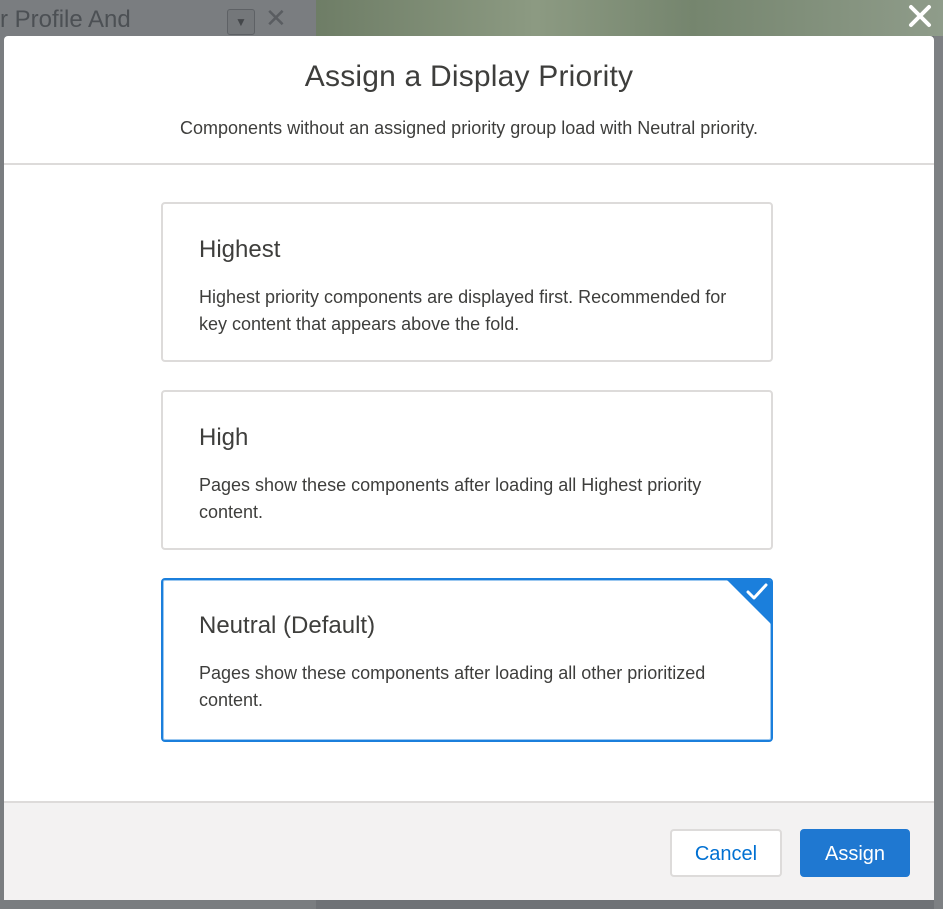 The width and height of the screenshot is (943, 909). Describe the element at coordinates (224, 437) in the screenshot. I see `option-title: High` at that location.